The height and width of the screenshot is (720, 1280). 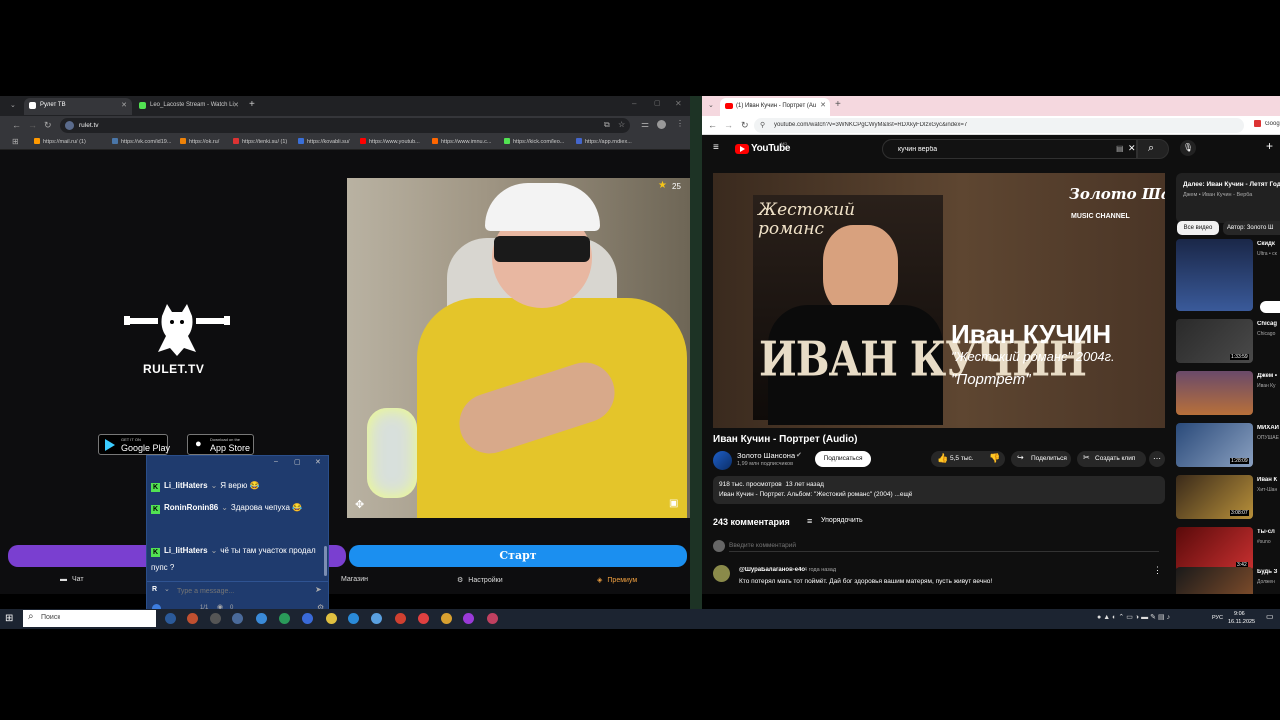 I want to click on reload-icon: ↻, so click(x=745, y=125).